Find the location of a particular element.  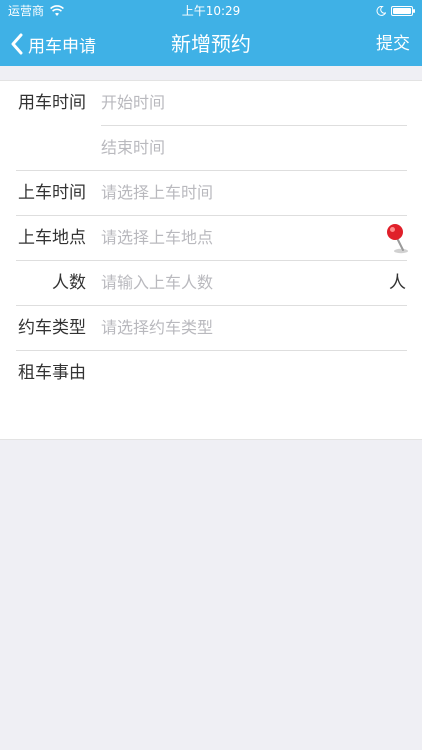

map-pin-icon is located at coordinates (398, 238).